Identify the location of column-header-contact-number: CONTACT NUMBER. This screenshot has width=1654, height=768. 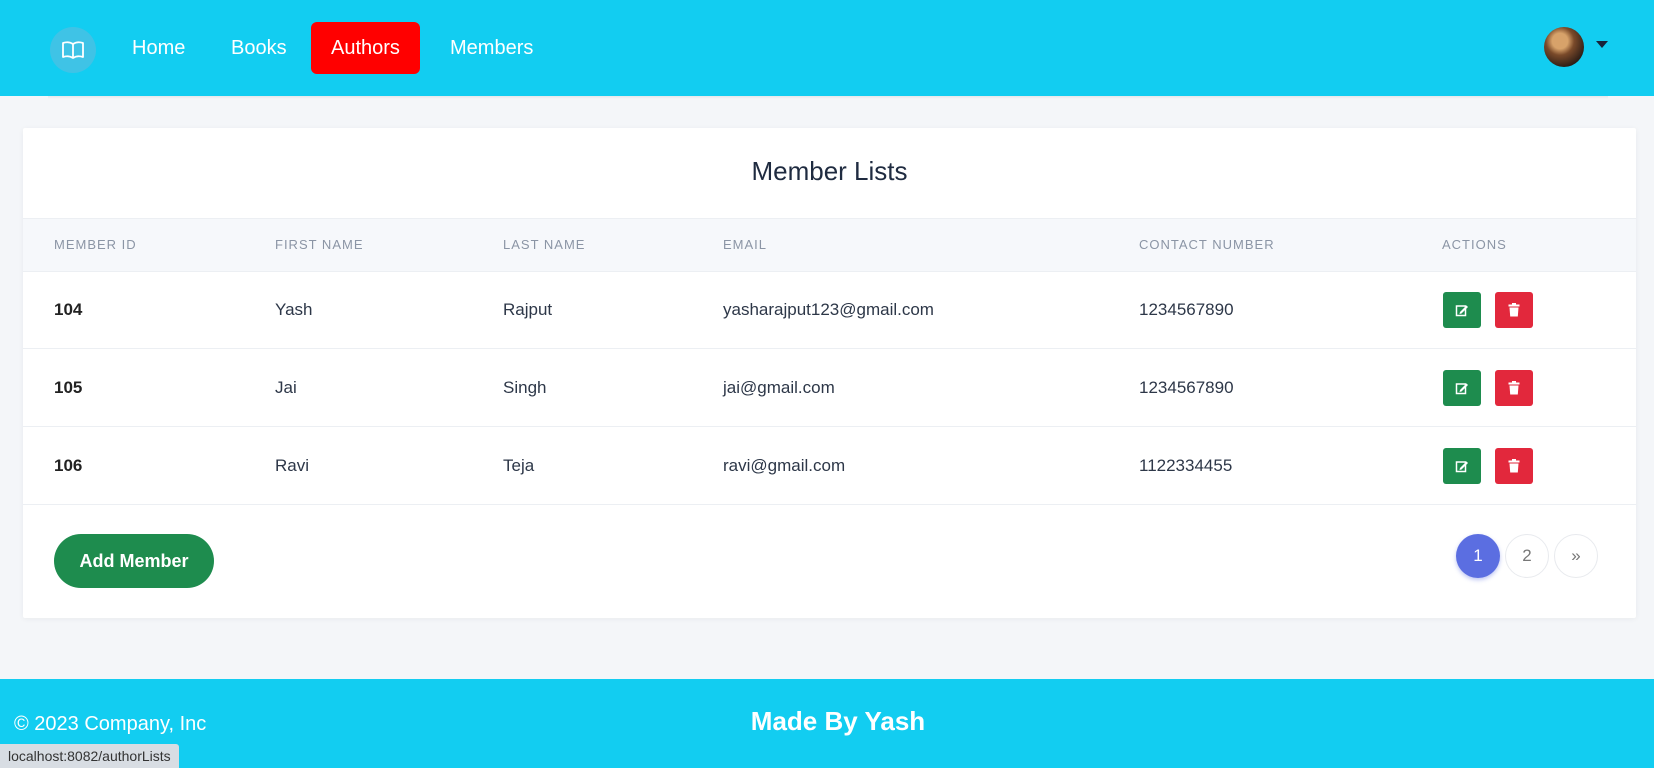
(1207, 244).